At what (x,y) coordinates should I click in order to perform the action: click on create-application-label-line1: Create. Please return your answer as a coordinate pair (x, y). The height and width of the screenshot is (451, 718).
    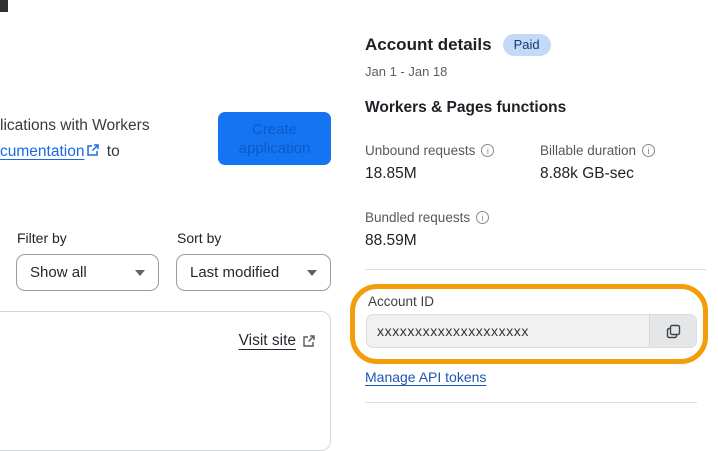
    Looking at the image, I should click on (274, 129).